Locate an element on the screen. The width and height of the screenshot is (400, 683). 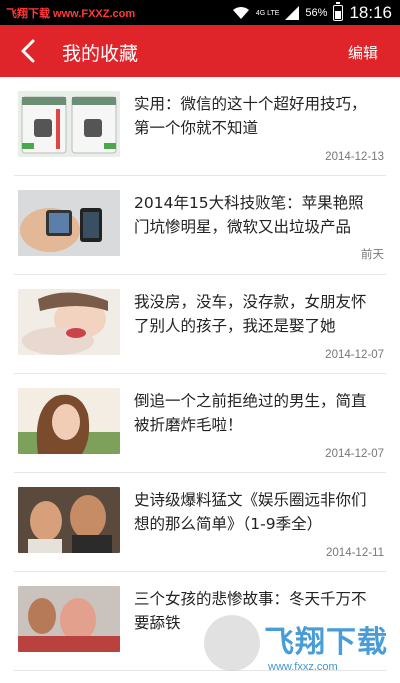
list-item: 史诗级爆料猛文《娱乐圈远非你们想的那么简单》（1-9季全） 2014-12-11 is located at coordinates (200, 522).